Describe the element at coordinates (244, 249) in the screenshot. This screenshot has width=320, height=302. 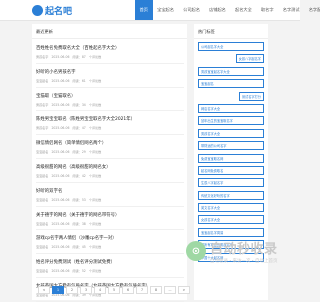
I see `watermark-title: 自动秒收录` at that location.